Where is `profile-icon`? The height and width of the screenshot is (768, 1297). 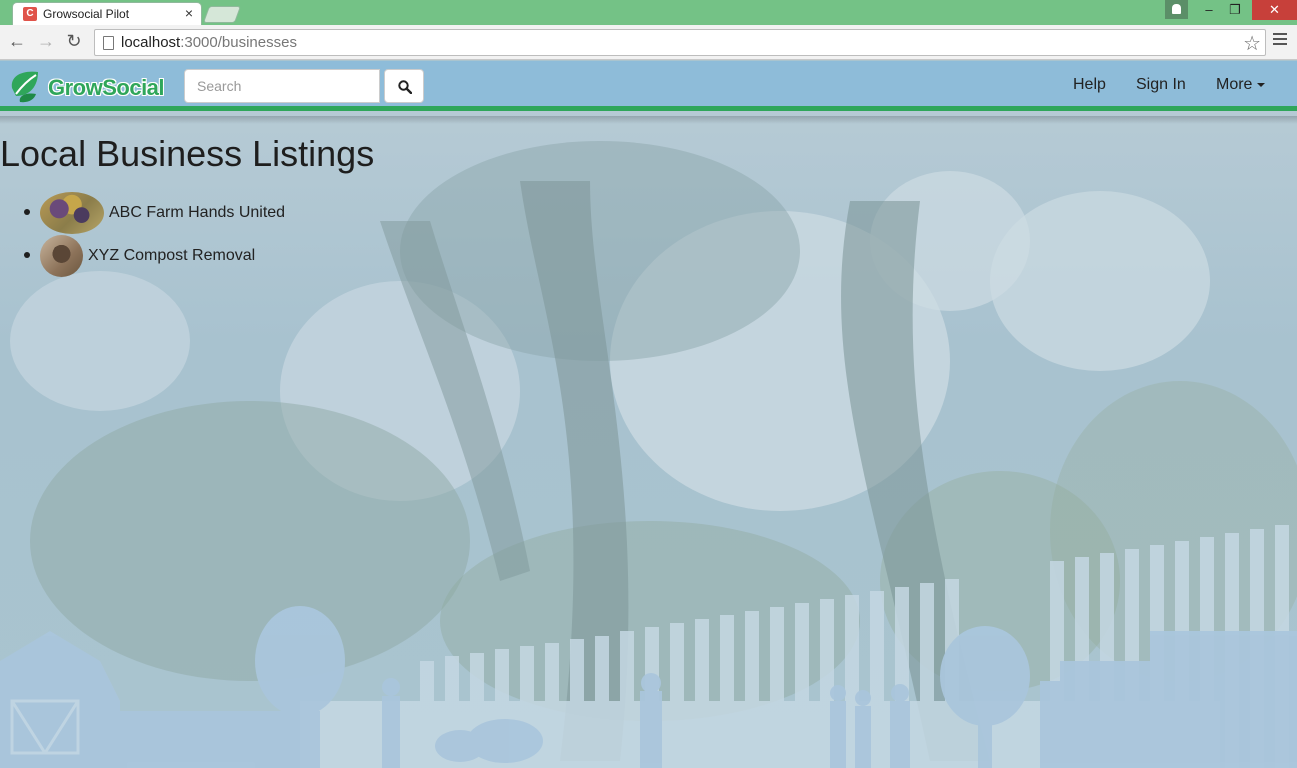 profile-icon is located at coordinates (1176, 9).